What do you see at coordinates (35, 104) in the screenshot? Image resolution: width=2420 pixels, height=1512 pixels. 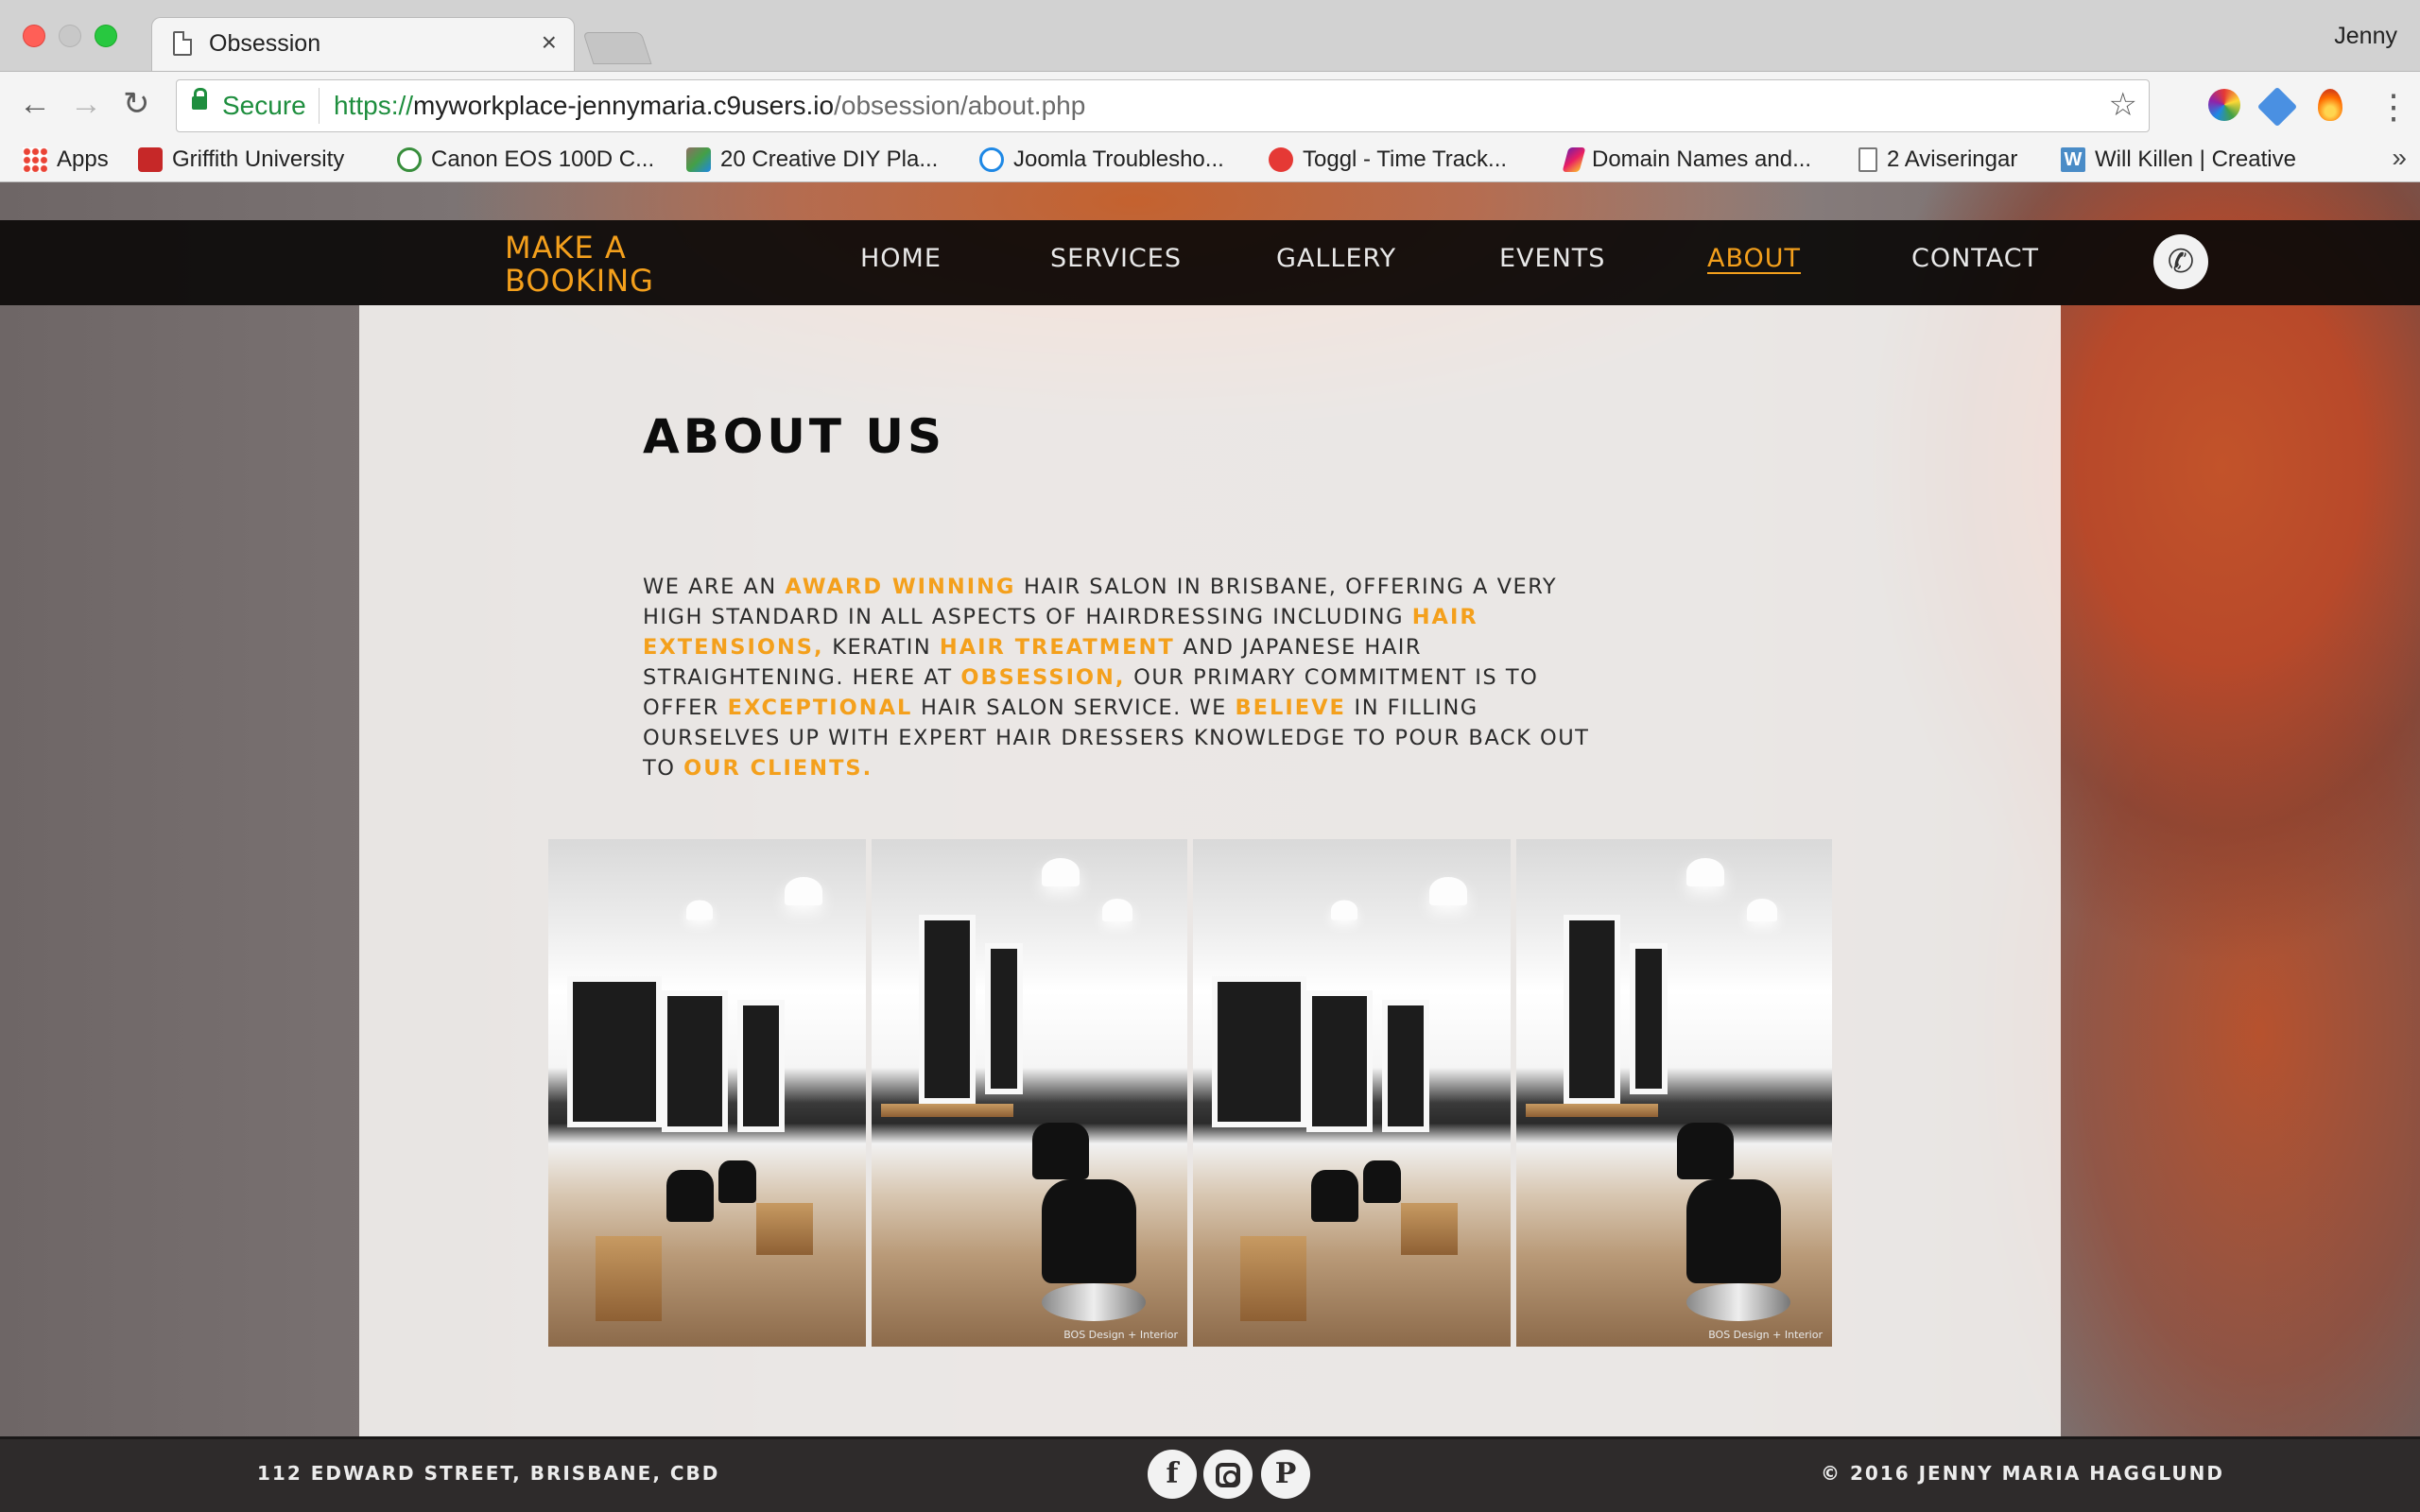 I see `back-arrow-icon: ←` at bounding box center [35, 104].